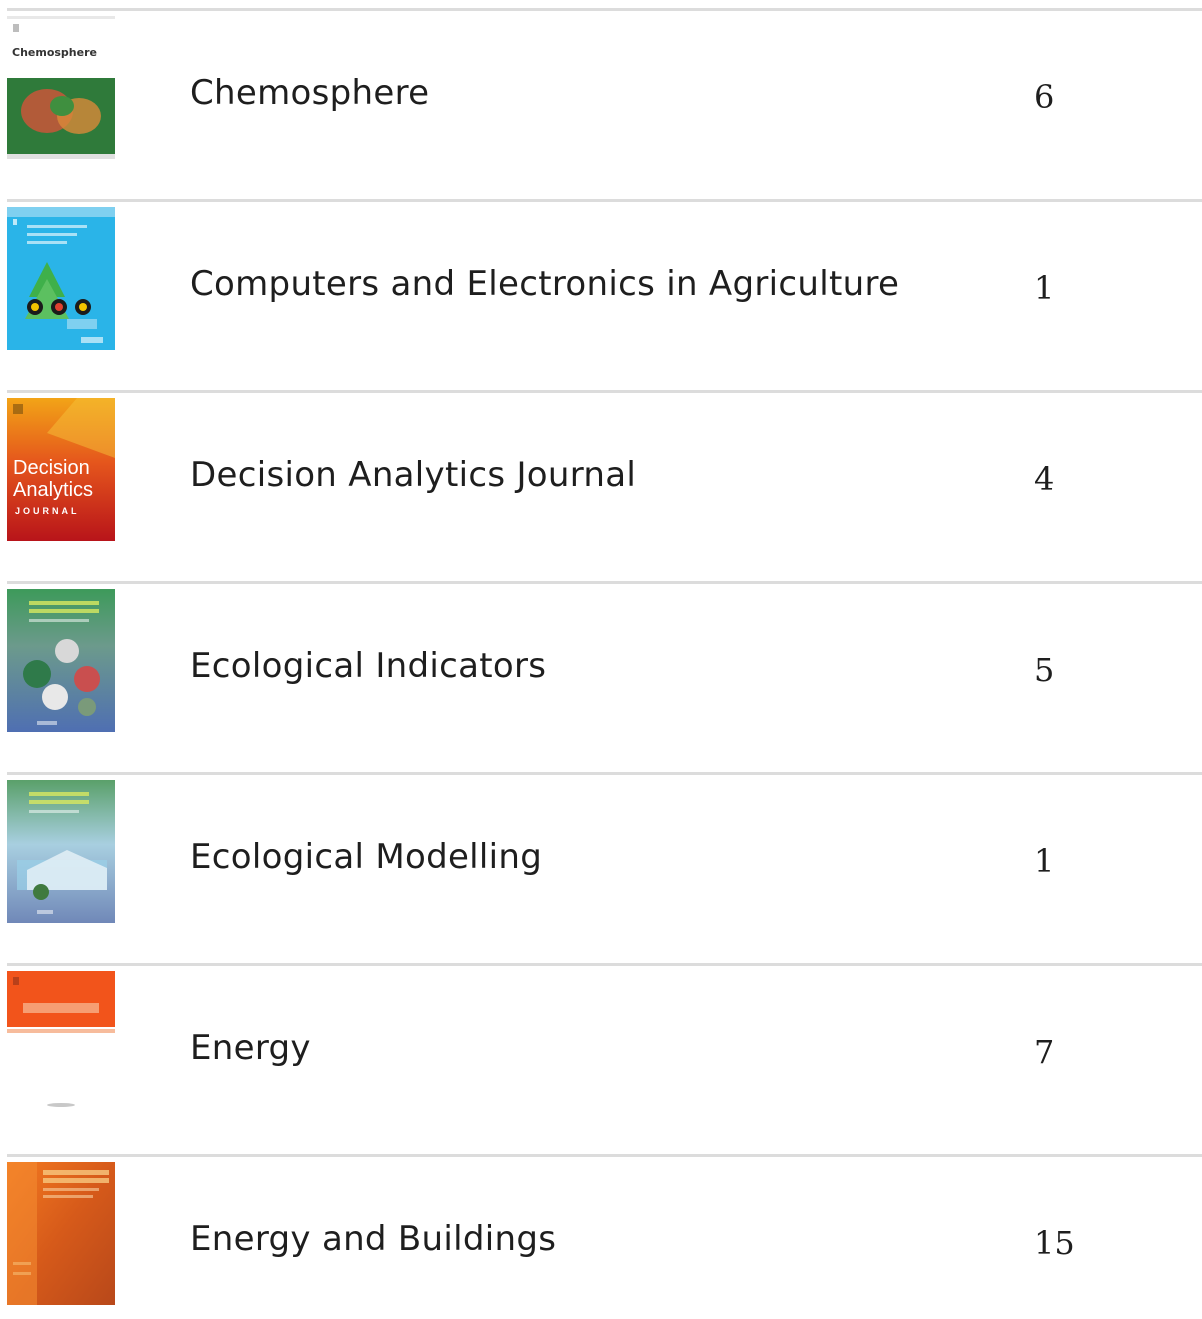 The height and width of the screenshot is (1319, 1202). I want to click on journal-cover-ecological-modelling, so click(61, 851).